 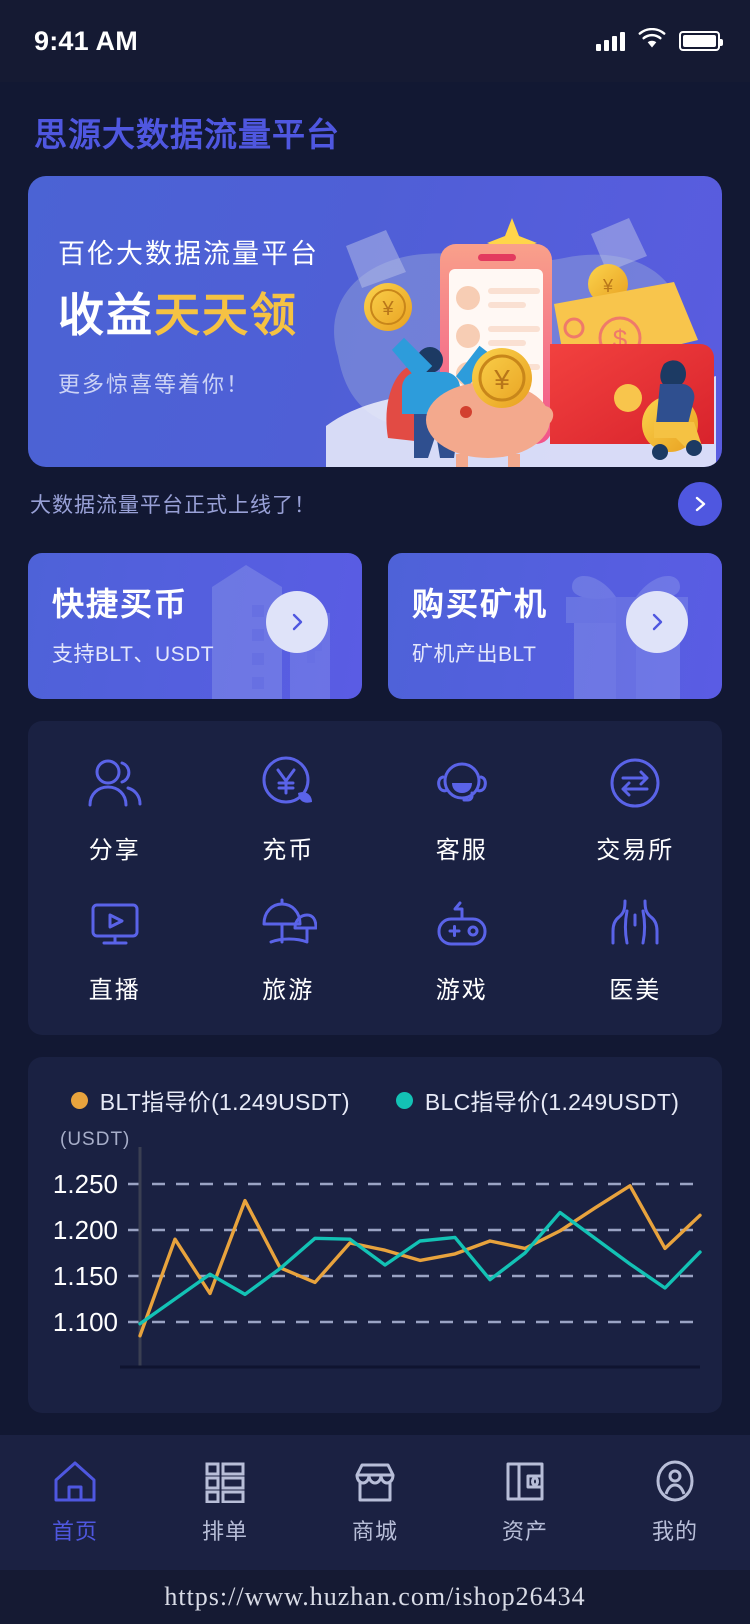 I want to click on status-clock: 9:41 AM, so click(x=86, y=40).